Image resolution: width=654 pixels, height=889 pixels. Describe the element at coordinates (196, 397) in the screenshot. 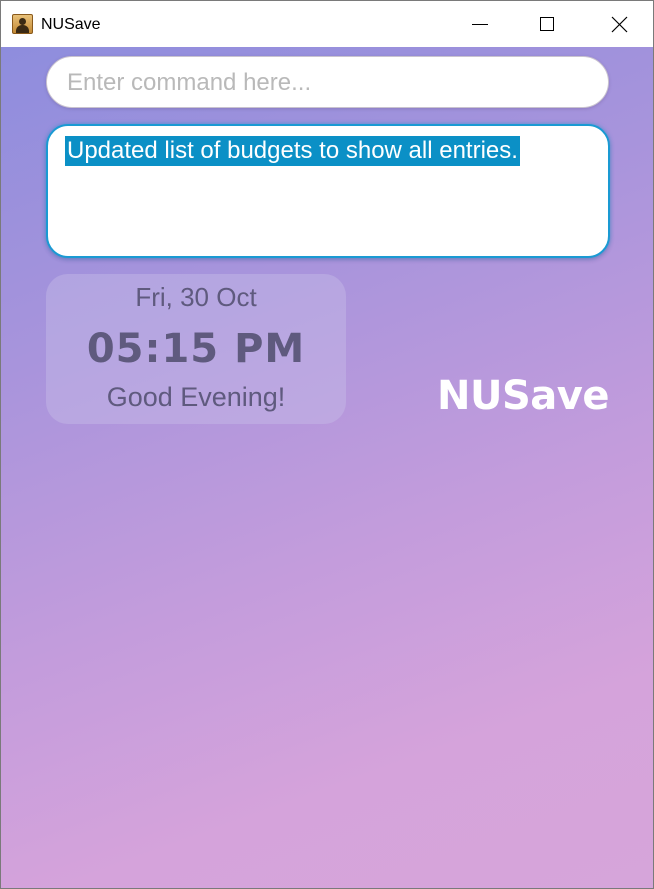

I see `clock-greeting: Good Evening!` at that location.